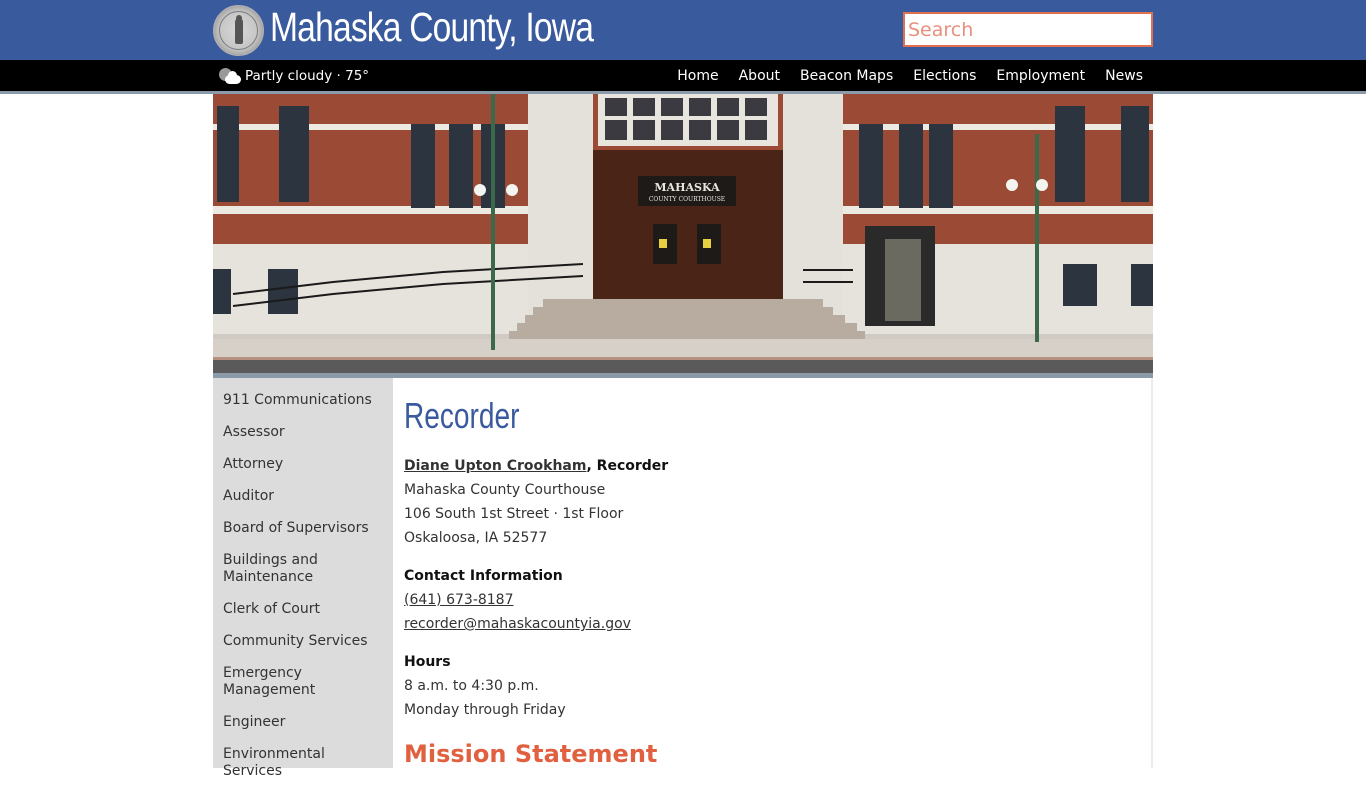  I want to click on nav-home: Home, so click(697, 76).